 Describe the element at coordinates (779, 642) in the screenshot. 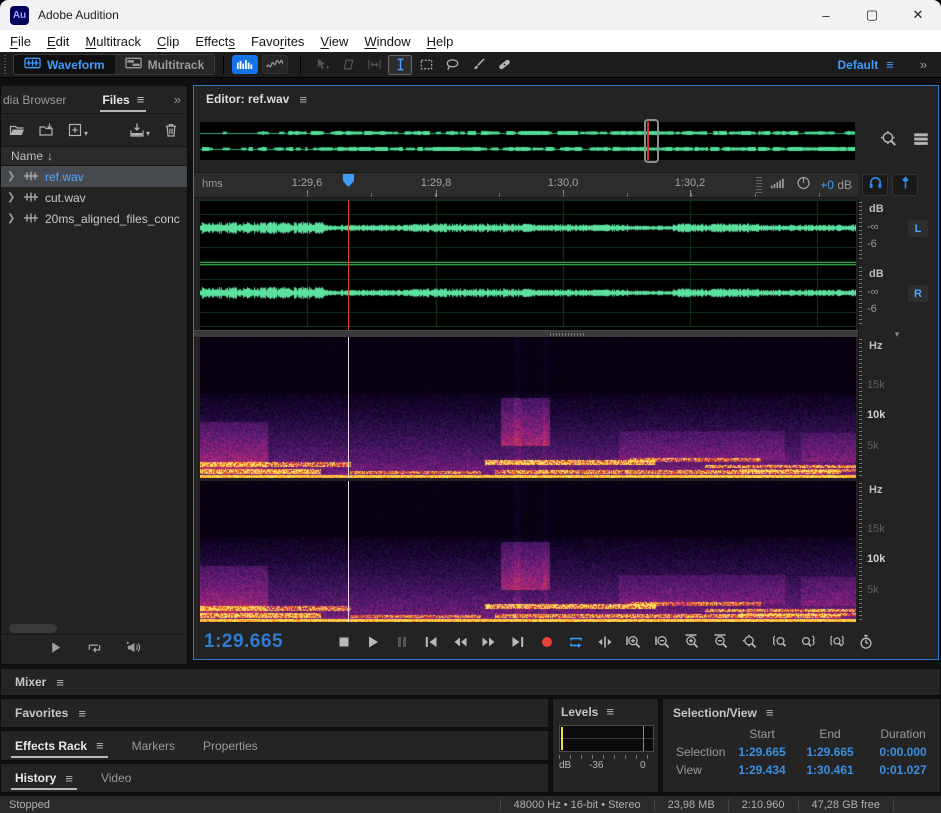

I see `zoom-to-in-point-button` at that location.